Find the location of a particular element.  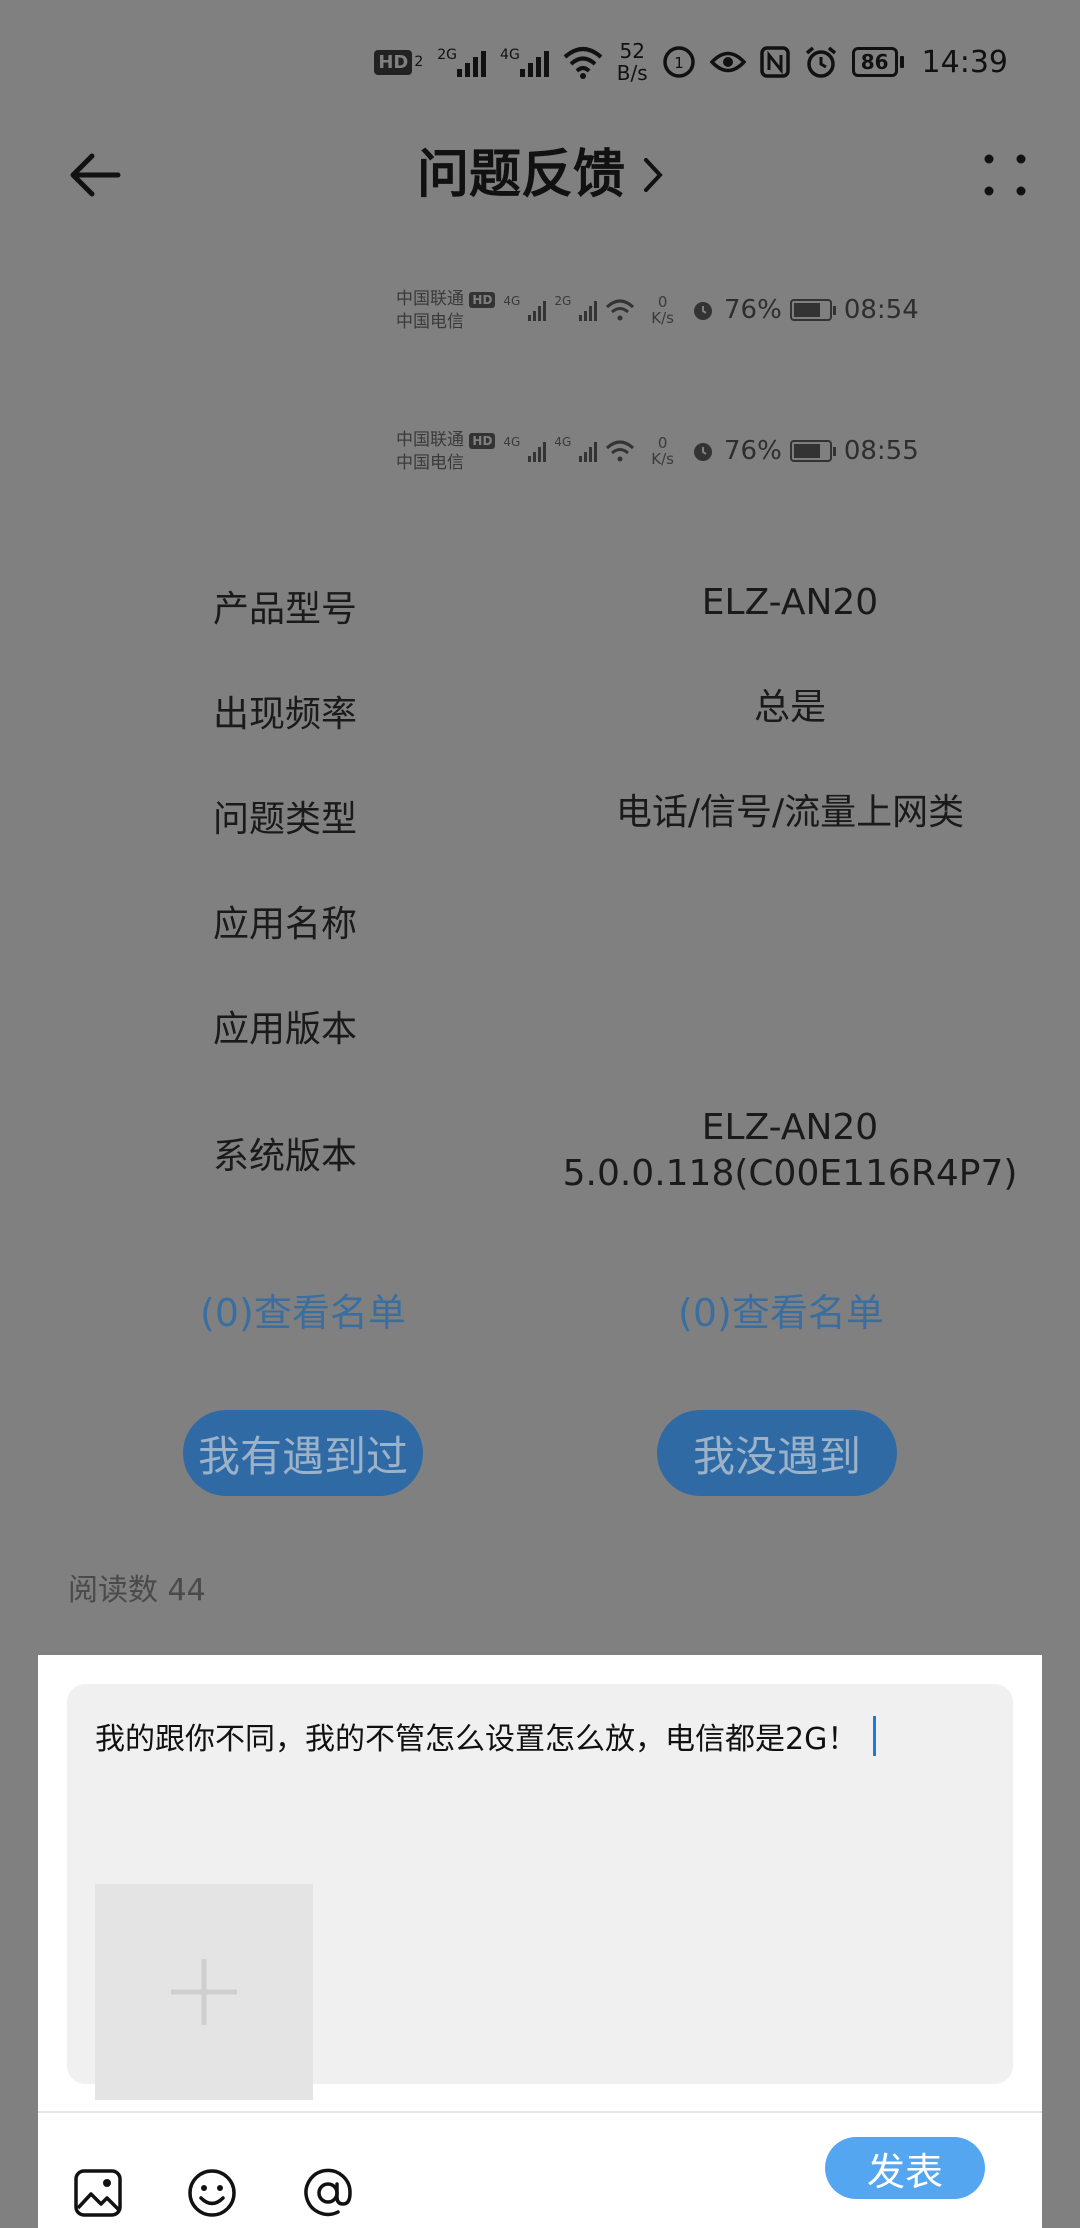

emoji-icon is located at coordinates (212, 2193).